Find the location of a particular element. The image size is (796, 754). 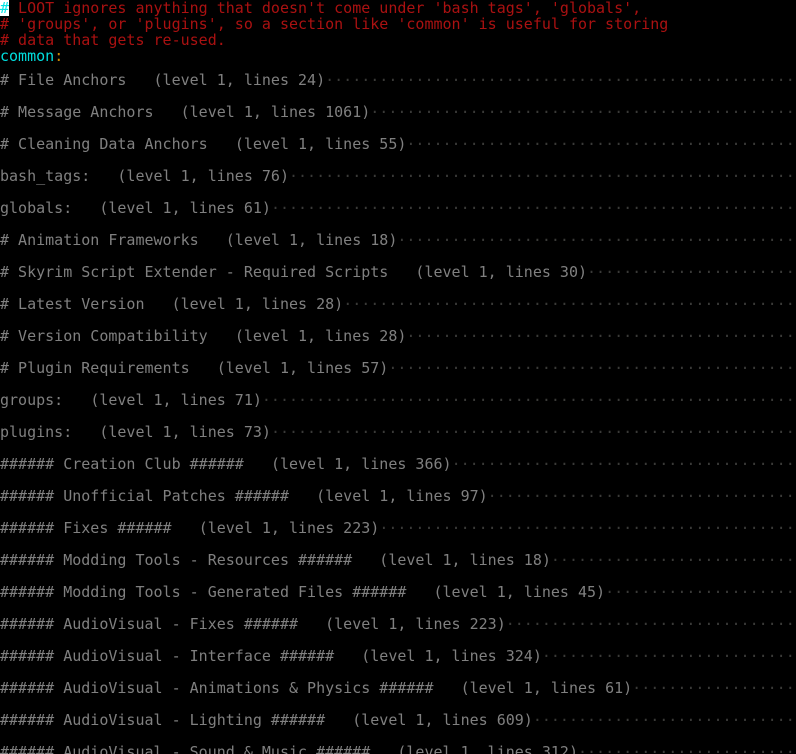

fold-meta: (level 1, lines 312) is located at coordinates (487, 748).